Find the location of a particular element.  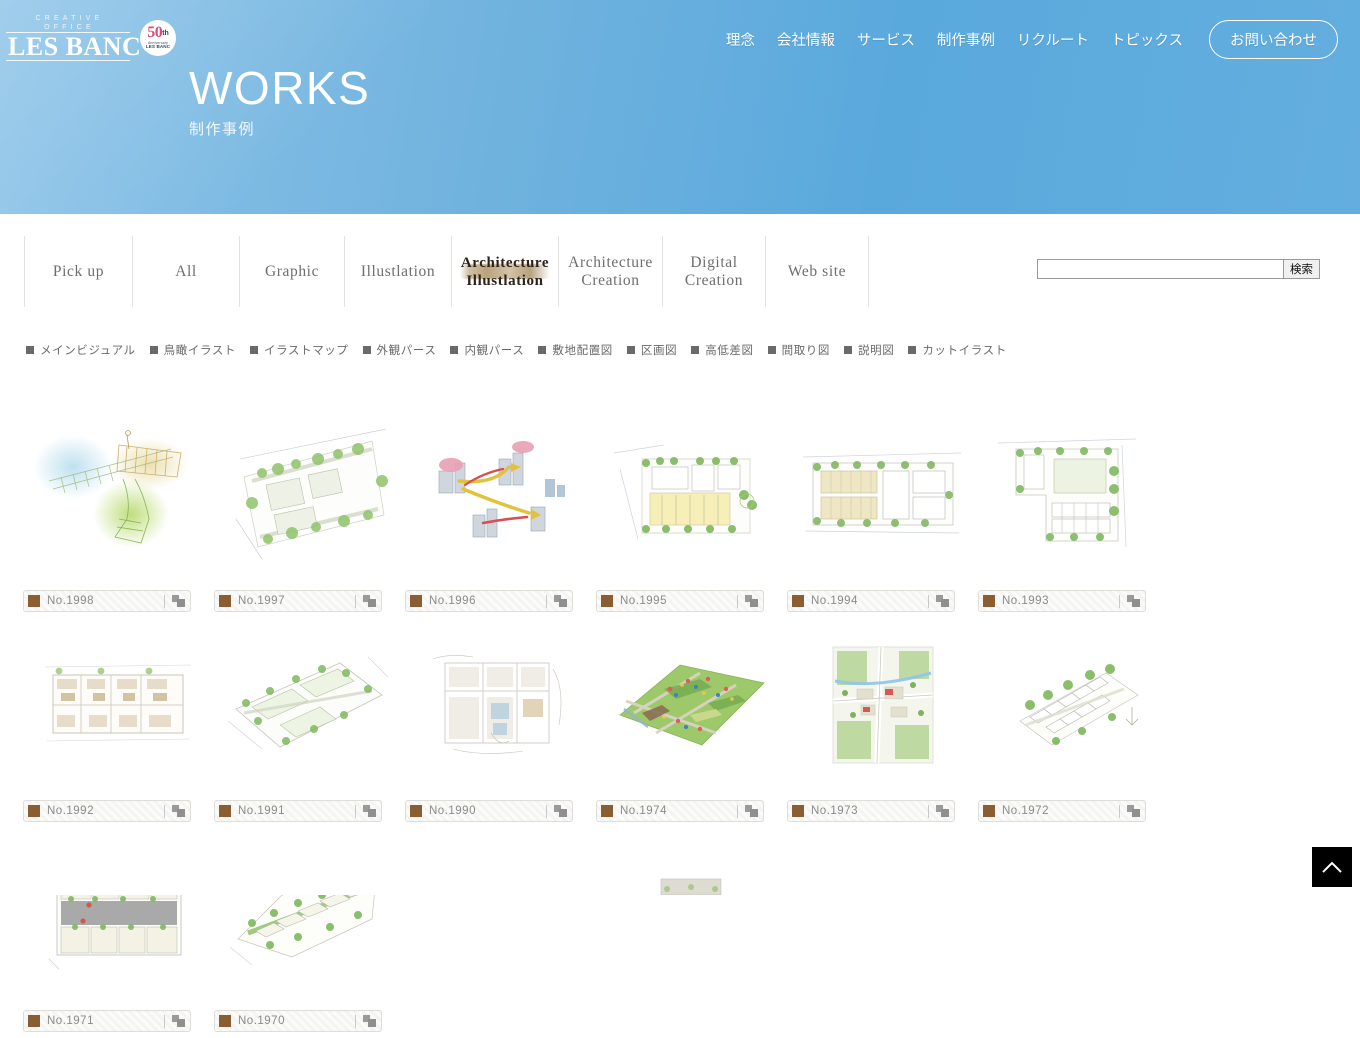

main-navigation: 理念 会社情報 サービス 制作事例 リクルート トピックス お問い合わせ is located at coordinates (1032, 39).